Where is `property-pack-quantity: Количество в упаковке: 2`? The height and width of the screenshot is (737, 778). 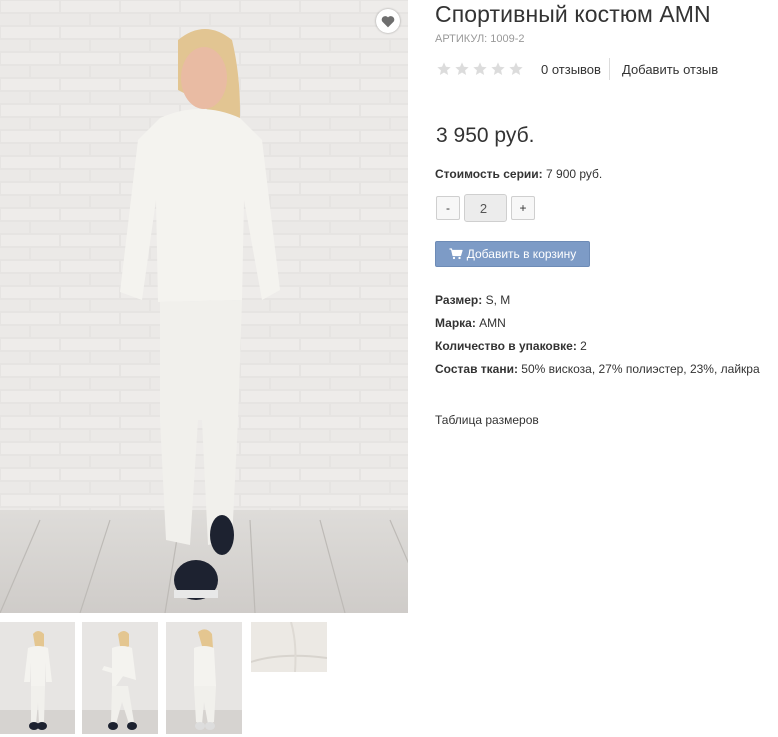
property-pack-quantity: Количество в упаковке: 2 is located at coordinates (511, 346).